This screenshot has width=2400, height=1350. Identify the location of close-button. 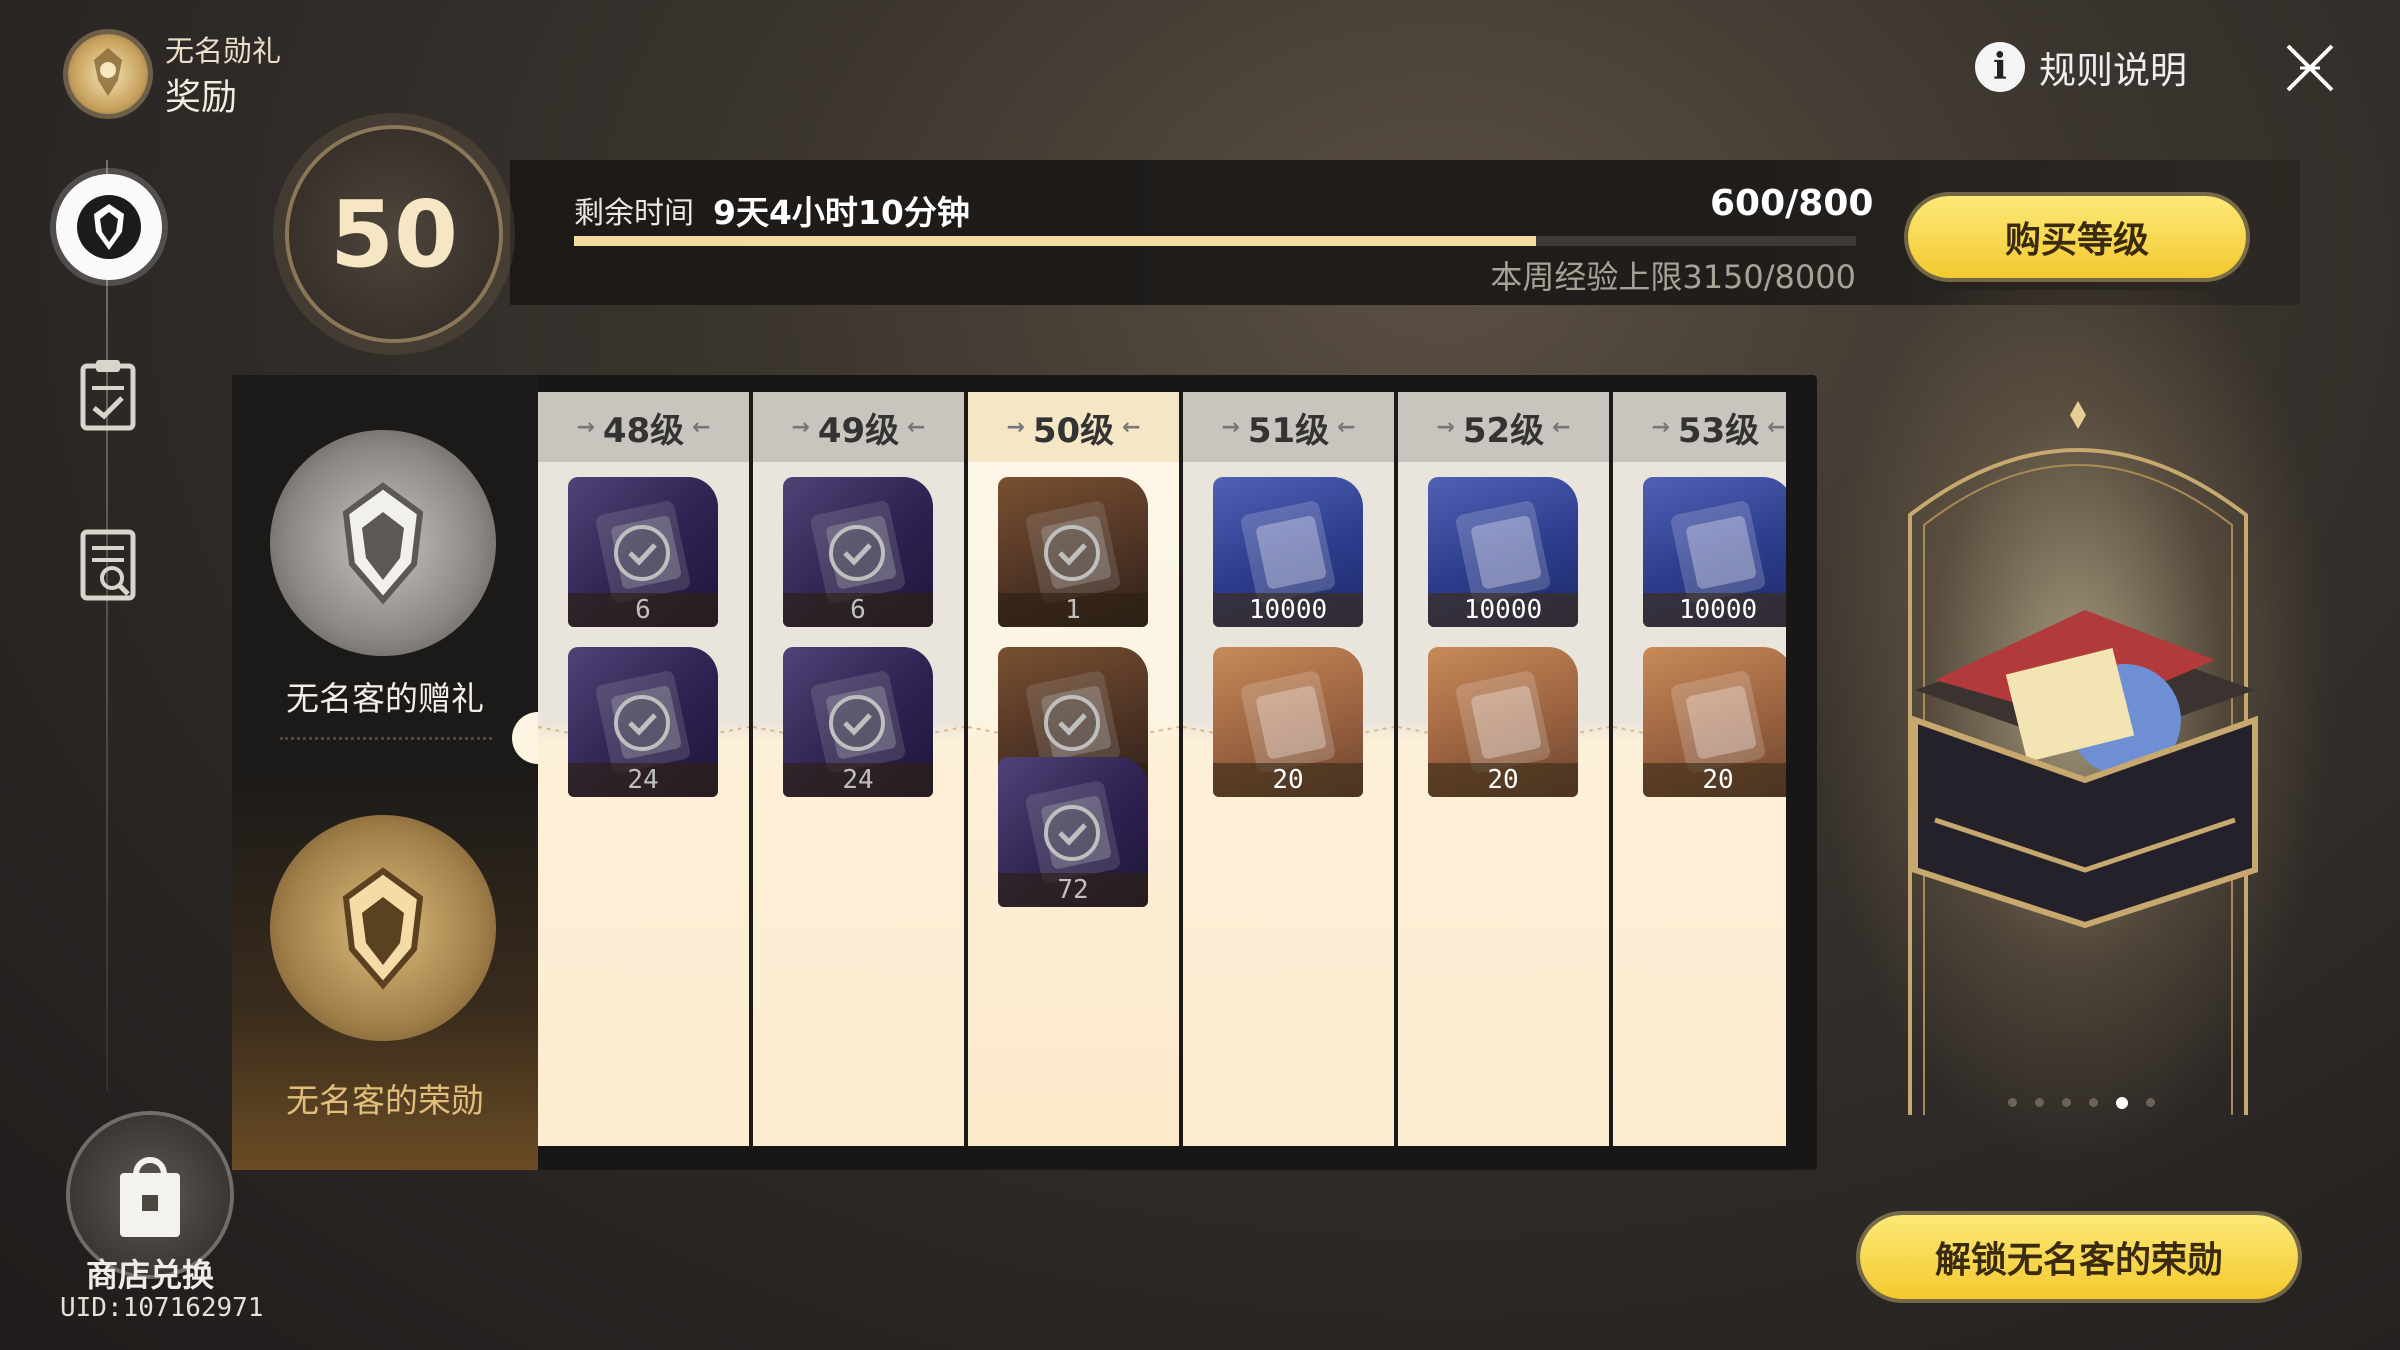
(2310, 68).